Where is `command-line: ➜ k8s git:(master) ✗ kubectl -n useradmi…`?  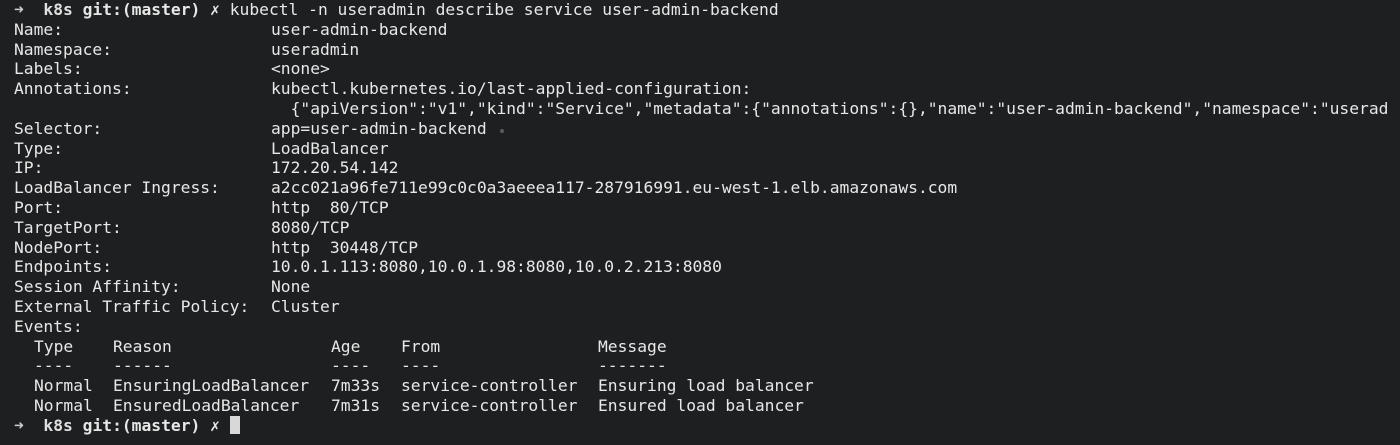 command-line: ➜ k8s git:(master) ✗ kubectl -n useradmi… is located at coordinates (396, 10).